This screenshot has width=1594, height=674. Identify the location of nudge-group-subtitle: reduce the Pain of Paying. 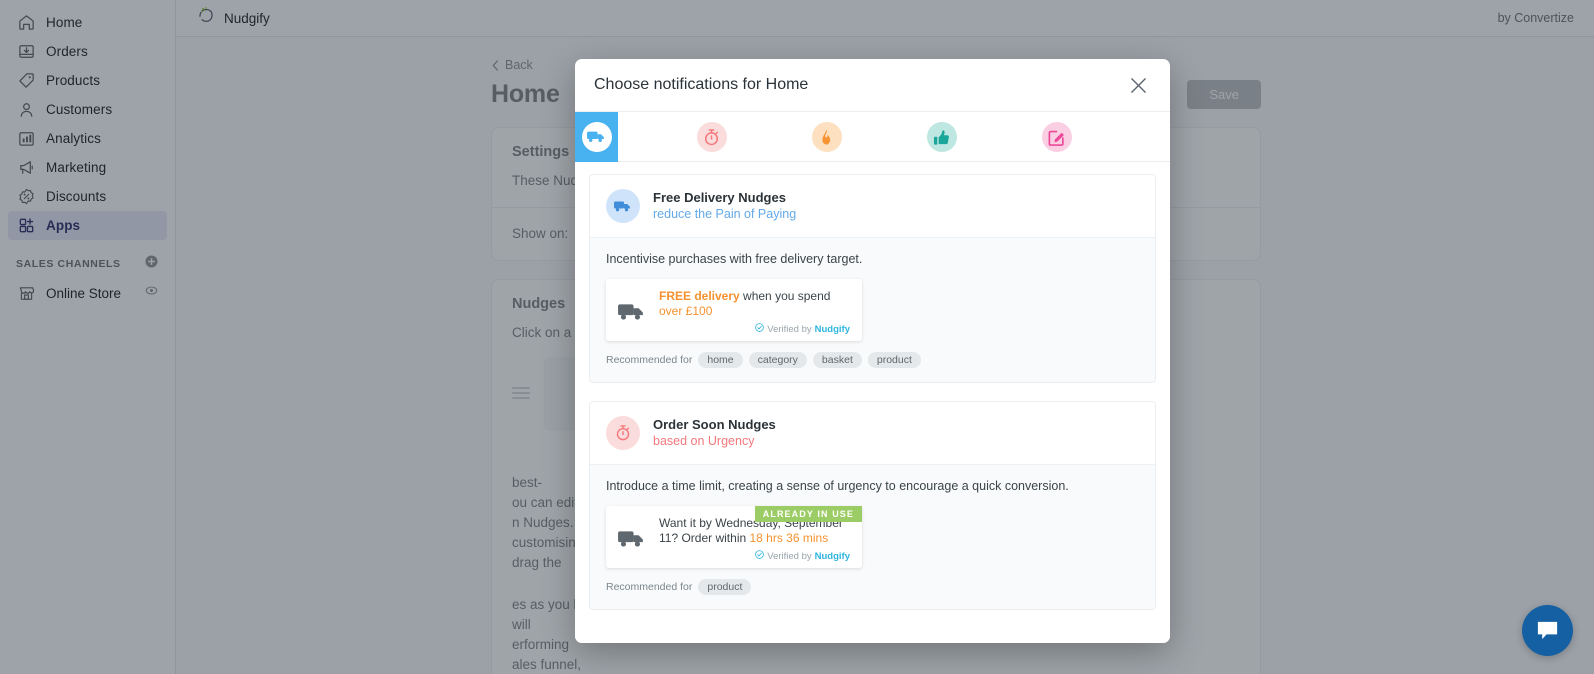
(725, 214).